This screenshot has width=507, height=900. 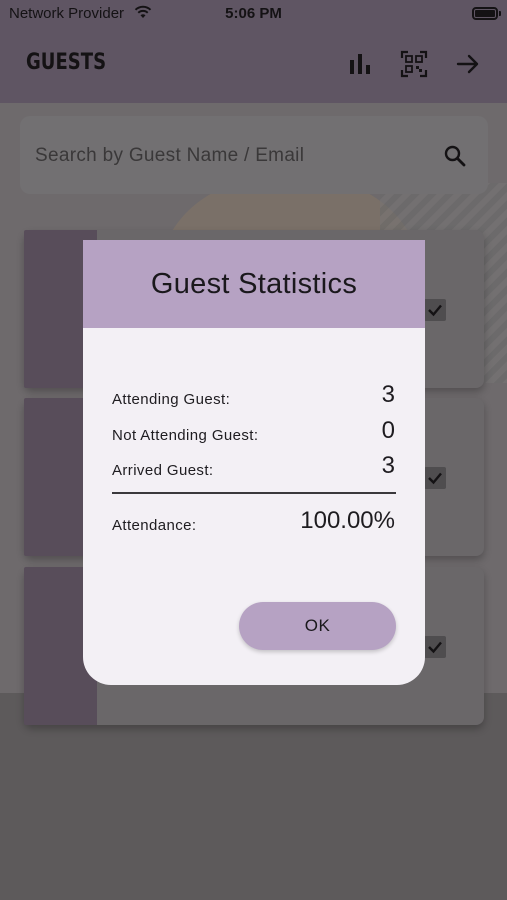 I want to click on not-attending-guest-value: 0, so click(x=388, y=430).